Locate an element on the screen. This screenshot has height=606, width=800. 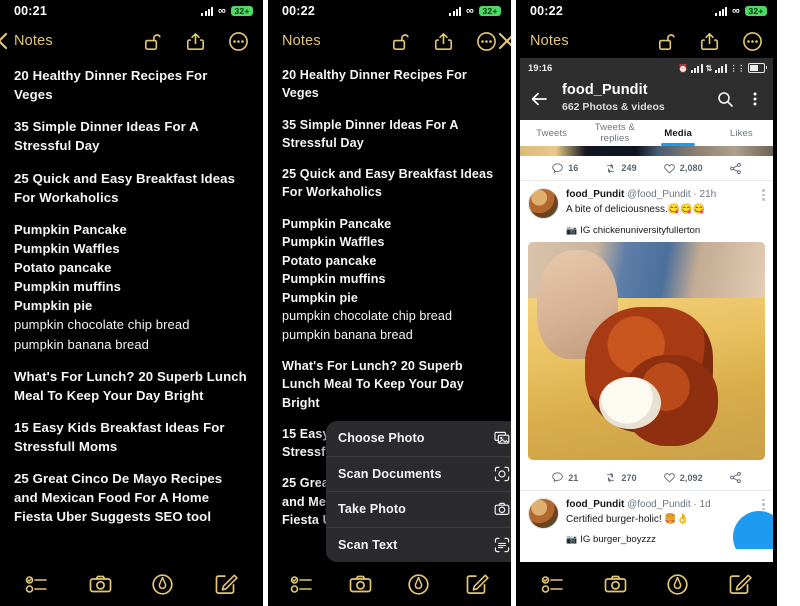
page-title: Notes is located at coordinates (301, 41).